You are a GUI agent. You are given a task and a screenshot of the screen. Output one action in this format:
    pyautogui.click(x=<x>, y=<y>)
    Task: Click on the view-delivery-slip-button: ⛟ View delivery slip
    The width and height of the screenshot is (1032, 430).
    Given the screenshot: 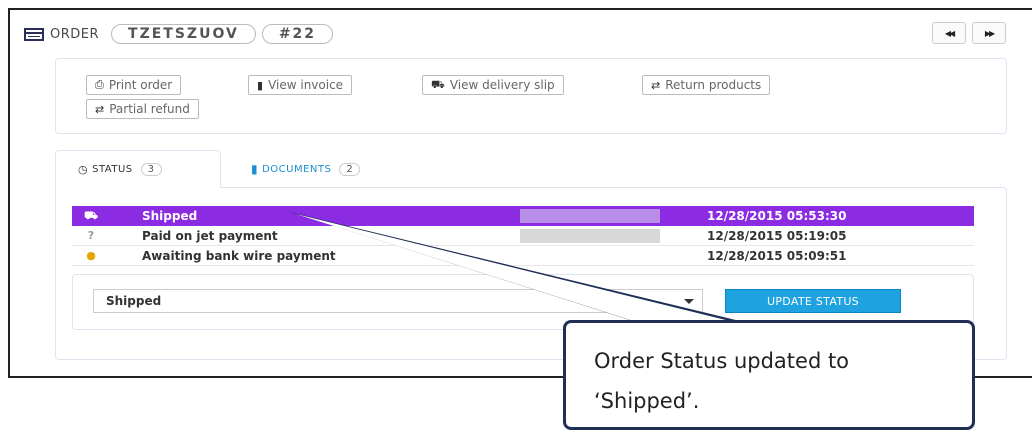 What is the action you would take?
    pyautogui.click(x=493, y=85)
    